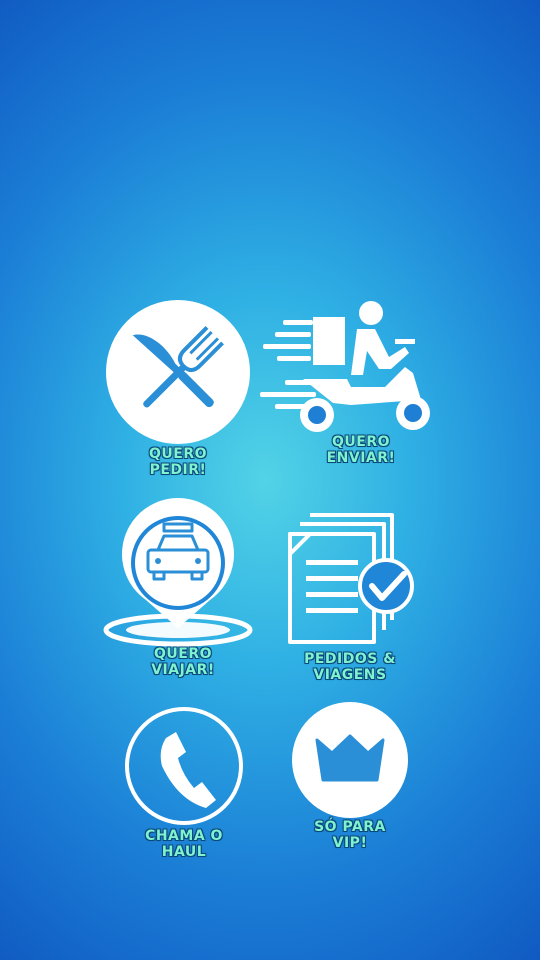  Describe the element at coordinates (350, 760) in the screenshot. I see `crown-icon` at that location.